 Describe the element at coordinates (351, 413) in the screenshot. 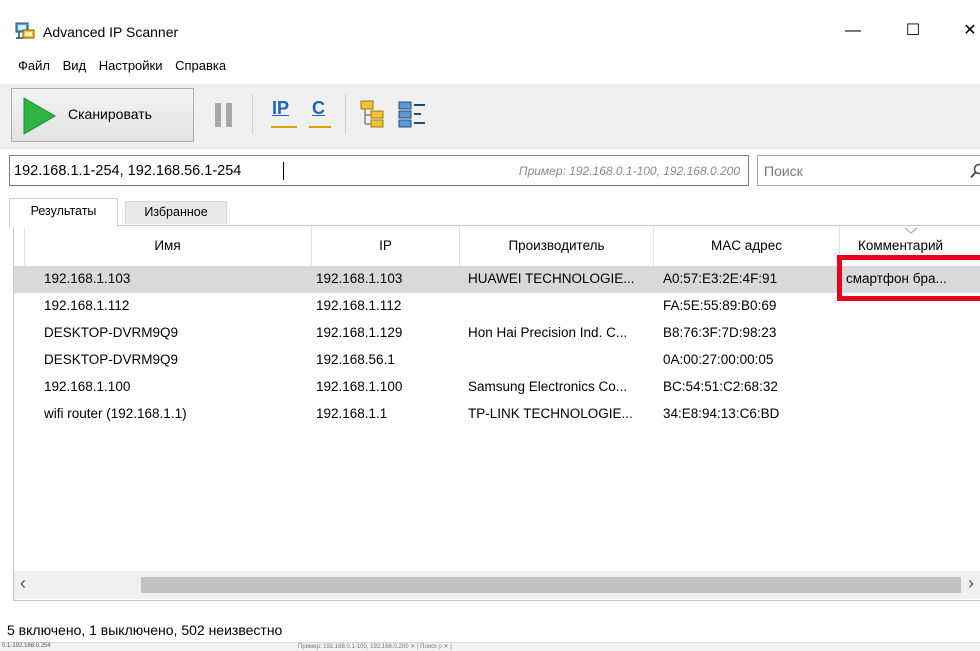

I see `cell-ip: 192.168.1.1` at that location.